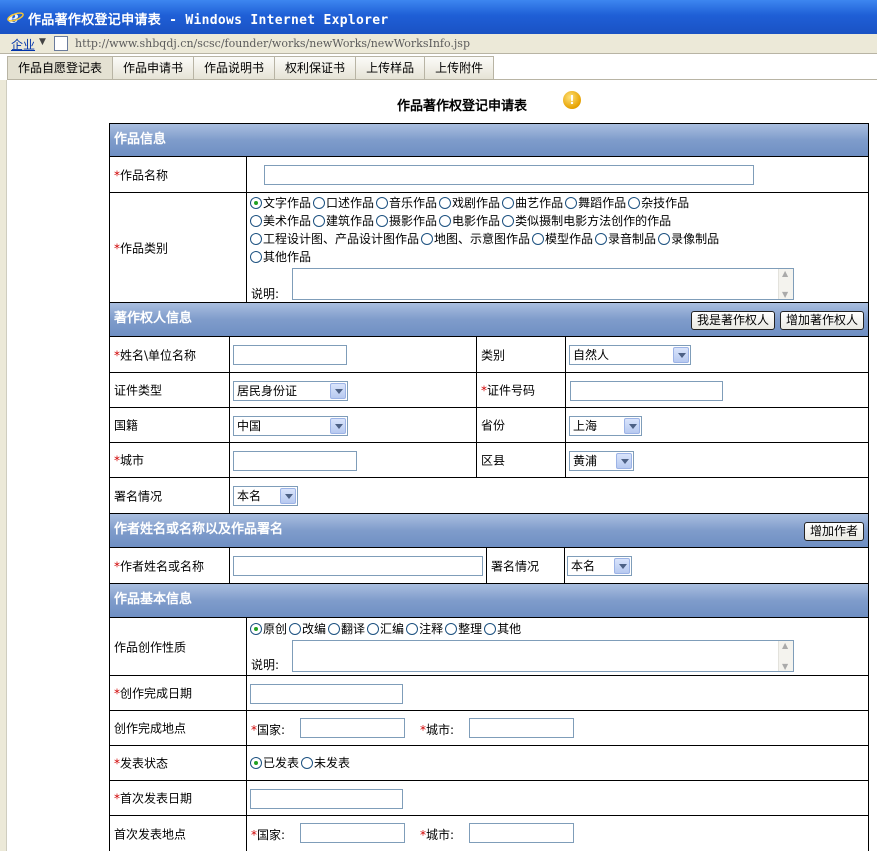  Describe the element at coordinates (290, 391) in the screenshot. I see `id-type-select: 居民身份证` at that location.